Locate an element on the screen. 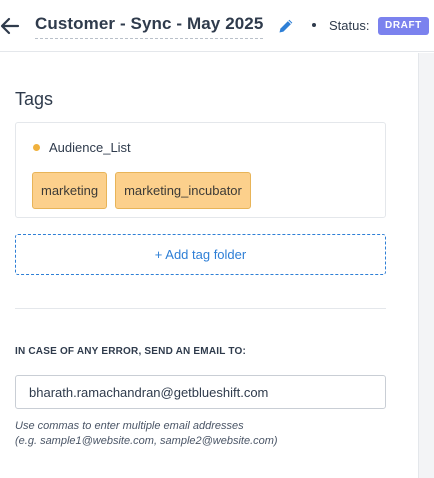 The width and height of the screenshot is (434, 478). page-header: Customer - Sync - May 2025 Status: DRAFT is located at coordinates (217, 26).